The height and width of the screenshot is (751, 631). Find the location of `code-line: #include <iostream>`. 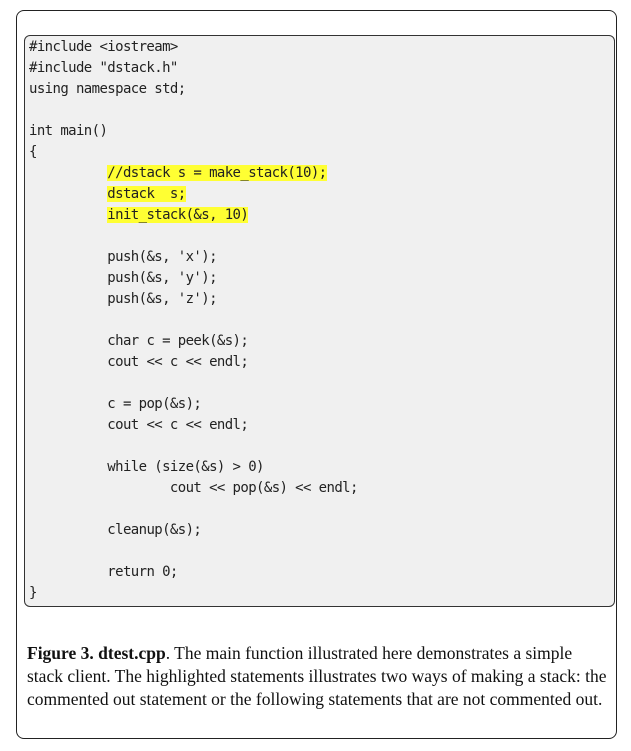

code-line: #include <iostream> is located at coordinates (193, 47).